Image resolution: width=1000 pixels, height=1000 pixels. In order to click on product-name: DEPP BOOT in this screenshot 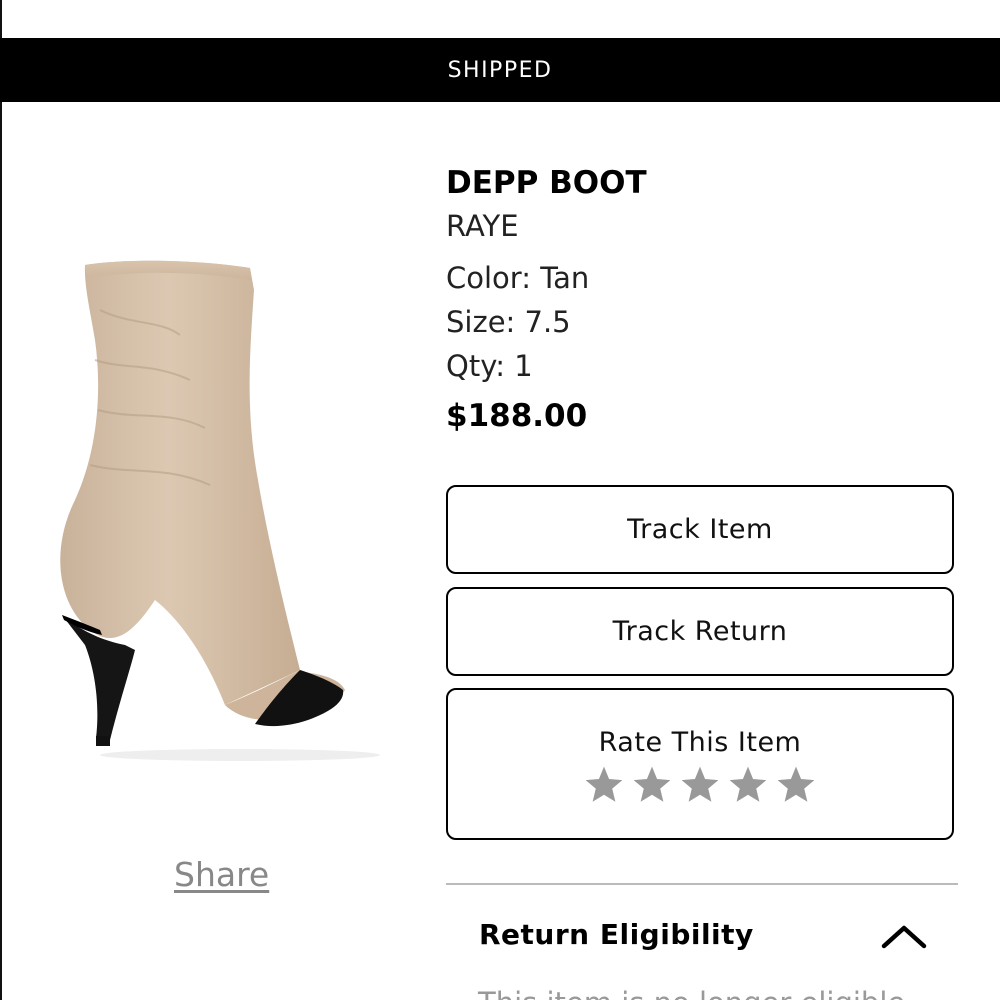, I will do `click(702, 183)`.